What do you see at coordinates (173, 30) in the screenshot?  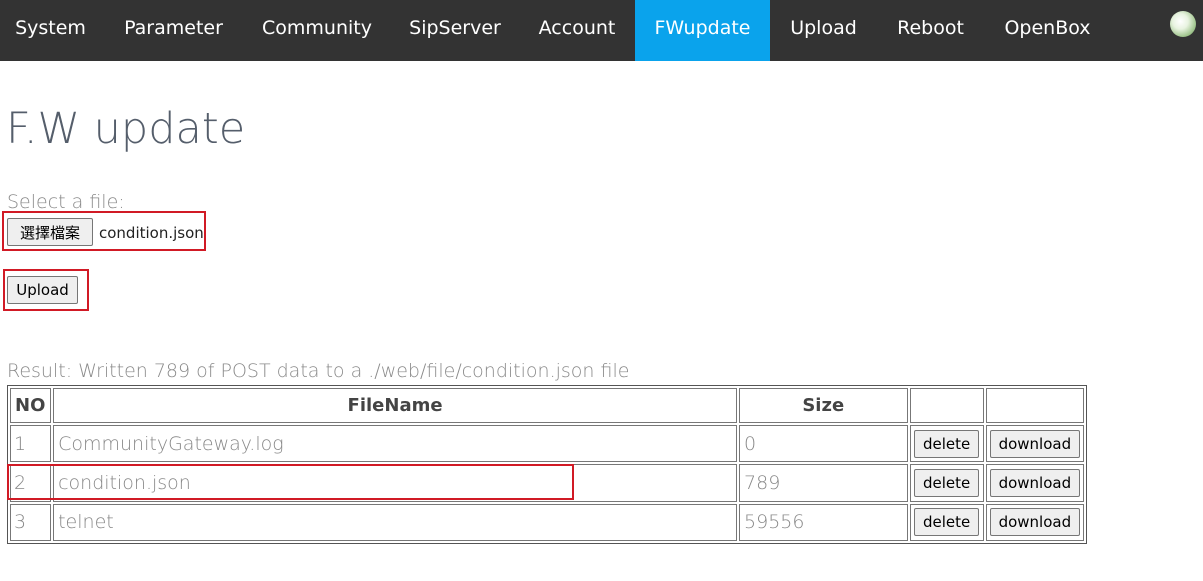 I see `nav-item-parameter: Parameter` at bounding box center [173, 30].